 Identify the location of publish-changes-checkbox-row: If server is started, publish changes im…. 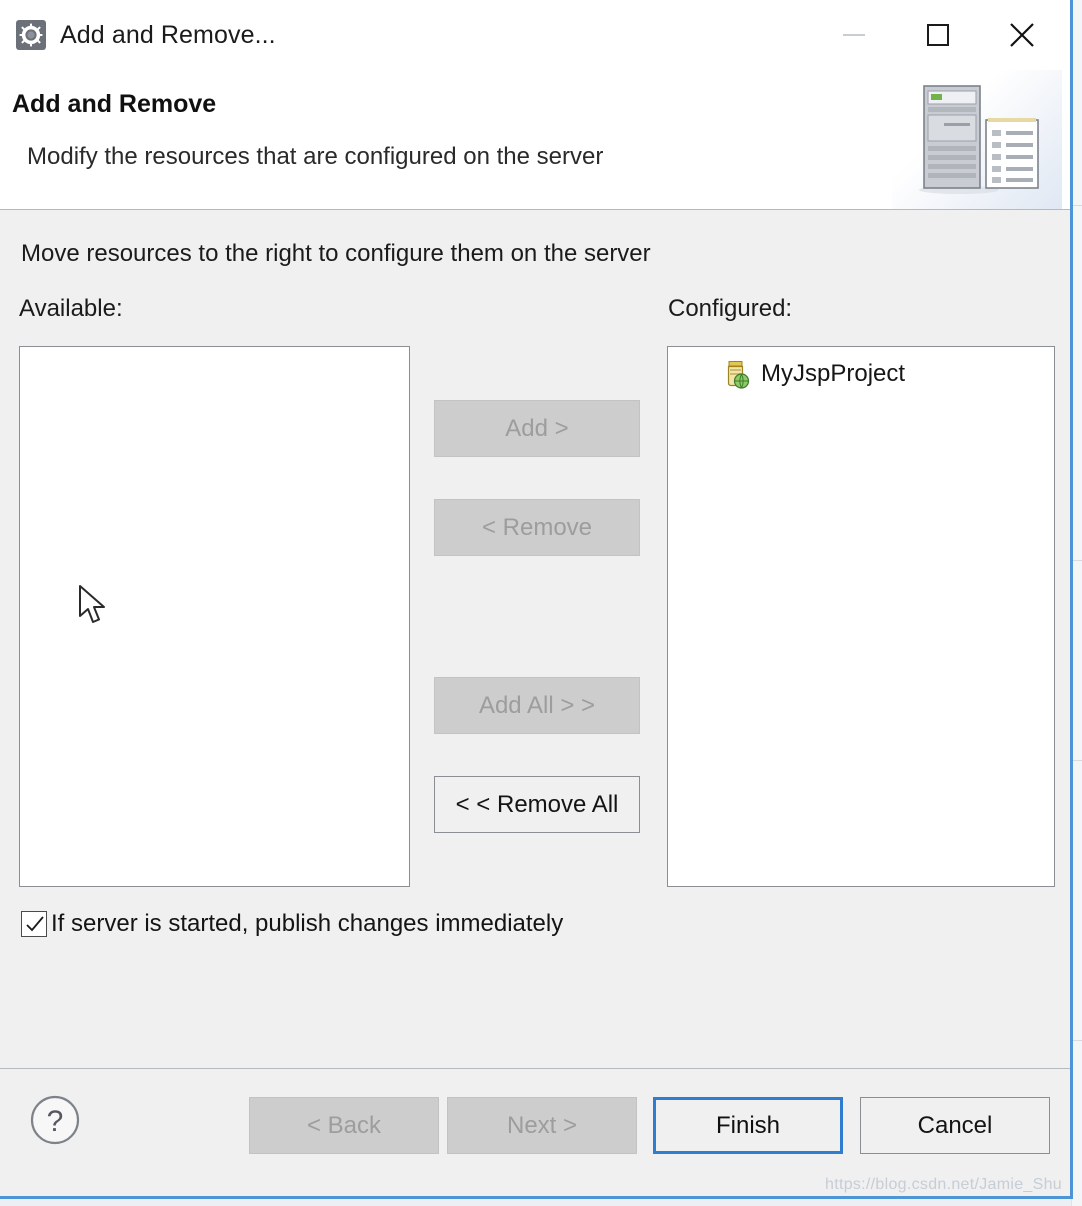
(292, 924).